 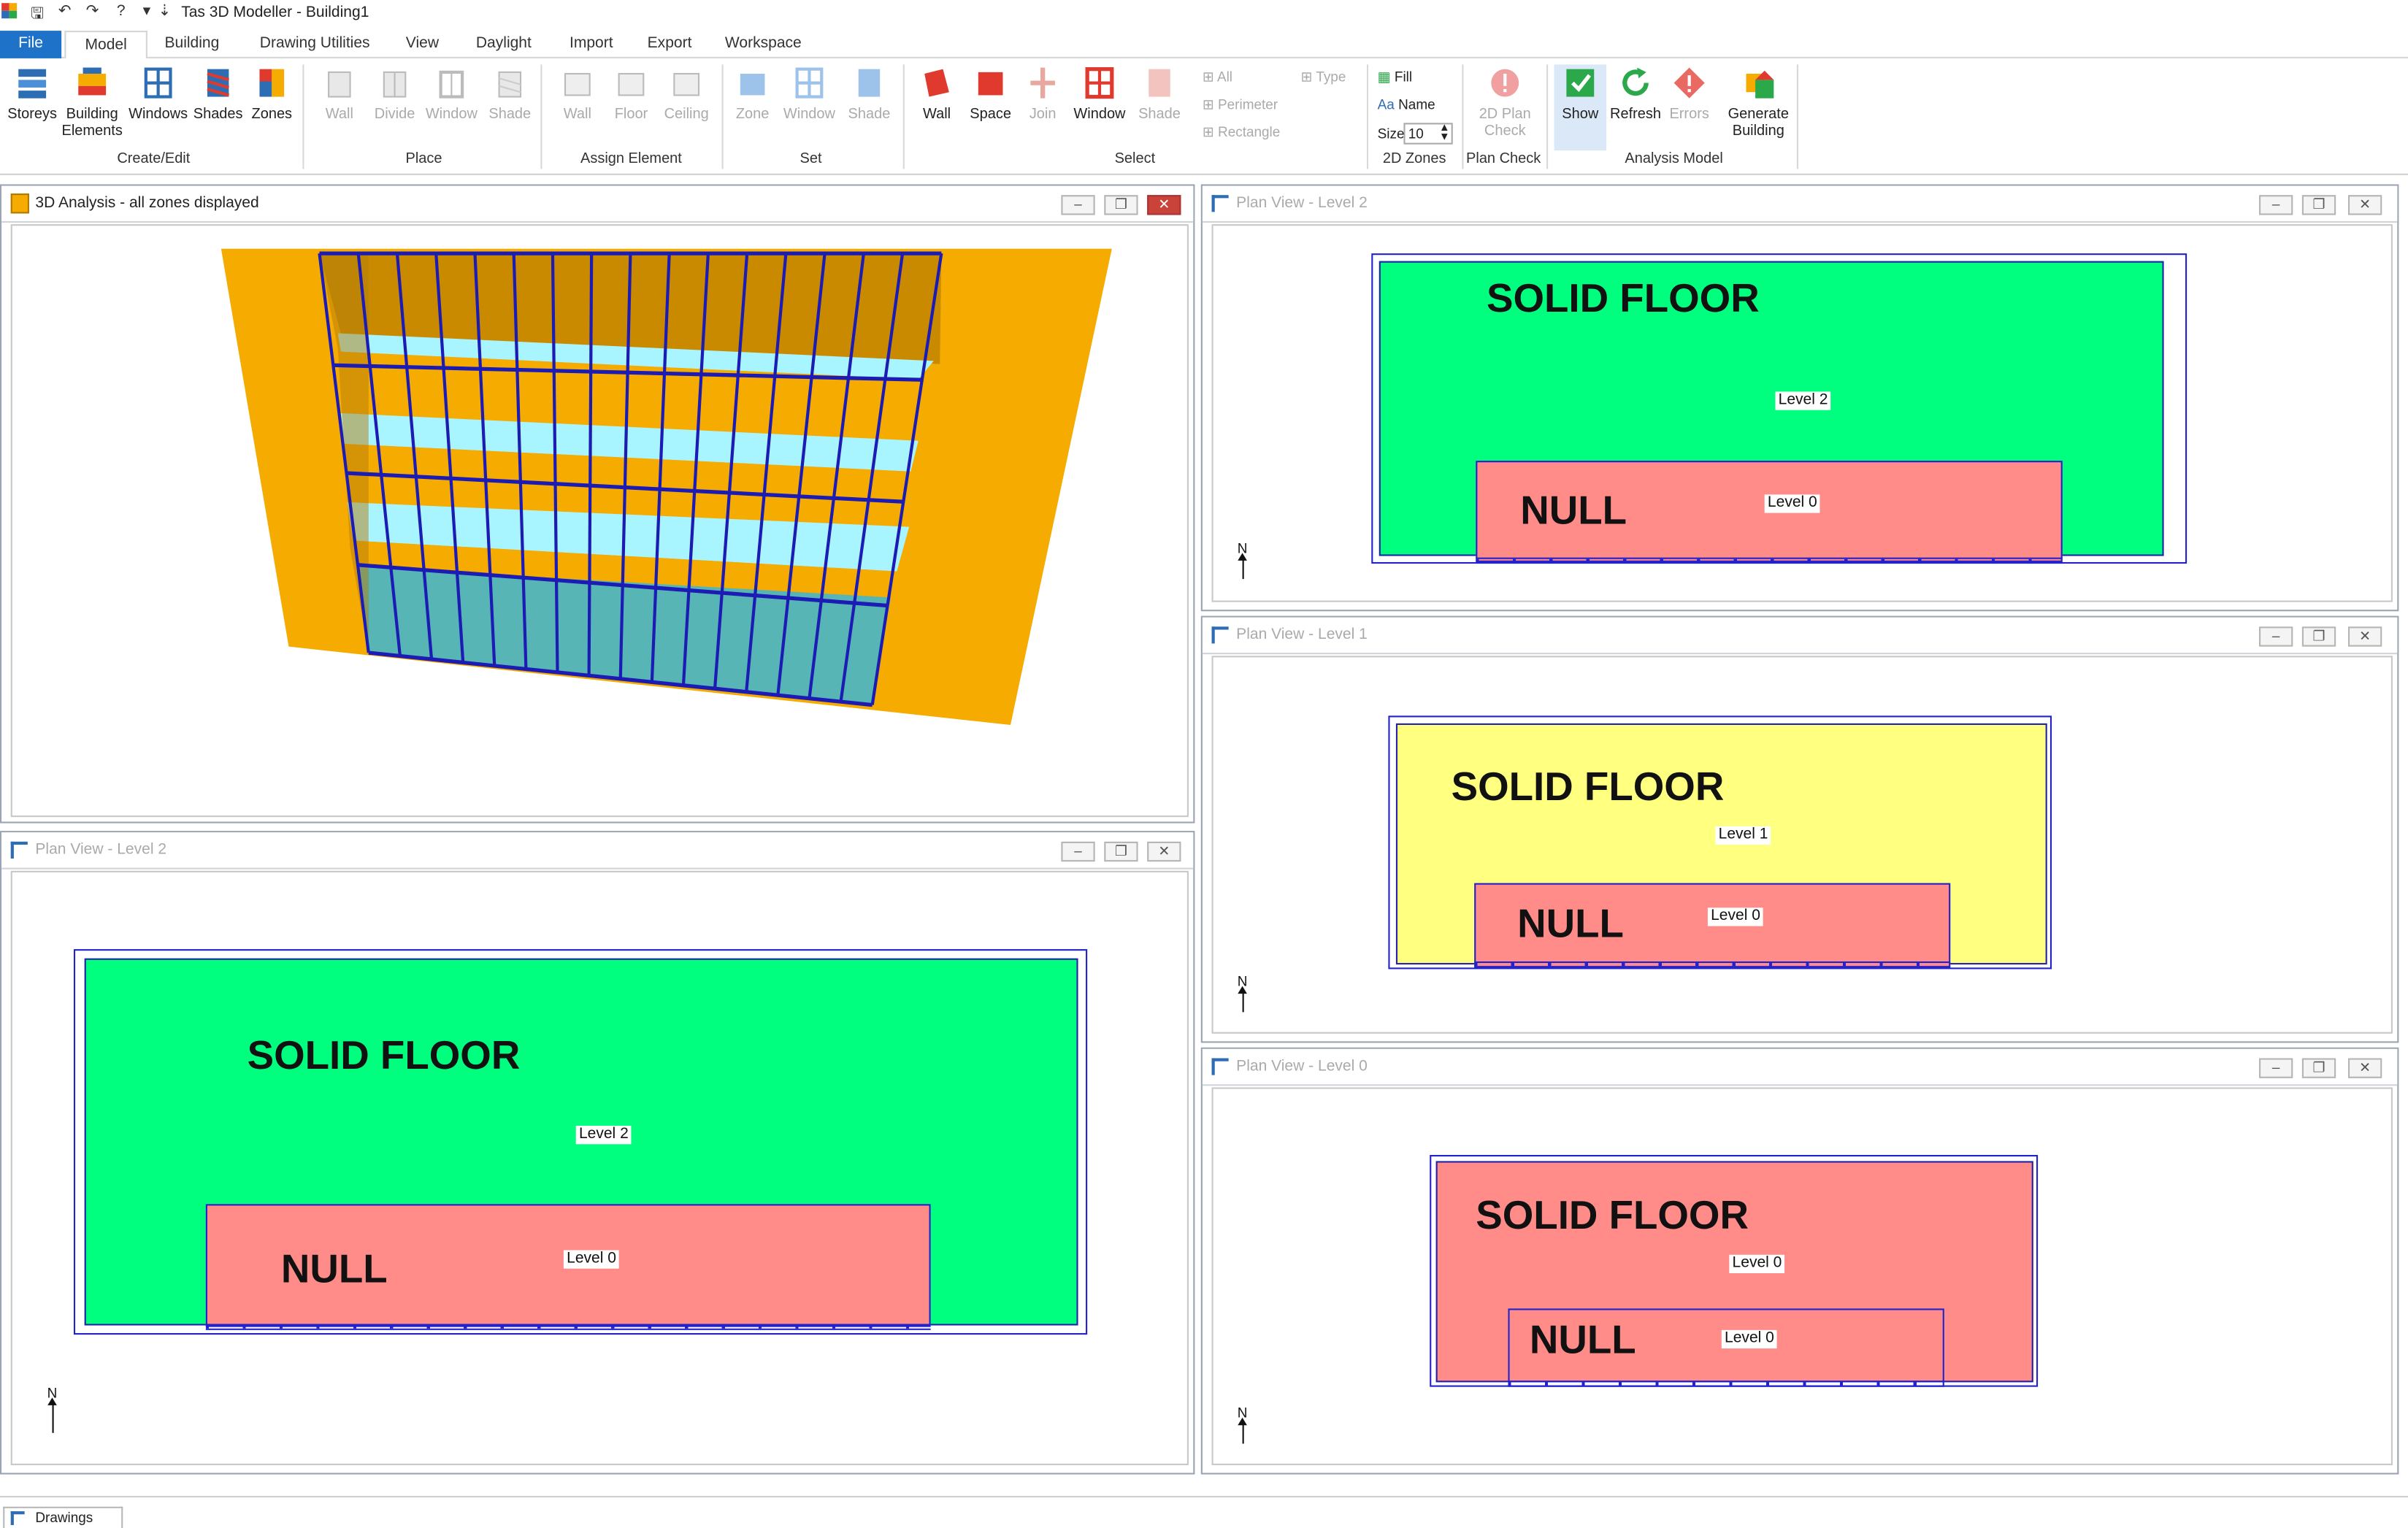 What do you see at coordinates (65, 11) in the screenshot?
I see `undo-icon: ↶` at bounding box center [65, 11].